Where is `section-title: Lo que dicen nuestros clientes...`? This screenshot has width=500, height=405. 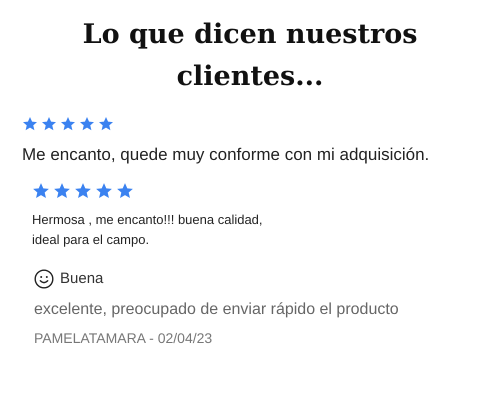 section-title: Lo que dicen nuestros clientes... is located at coordinates (250, 56).